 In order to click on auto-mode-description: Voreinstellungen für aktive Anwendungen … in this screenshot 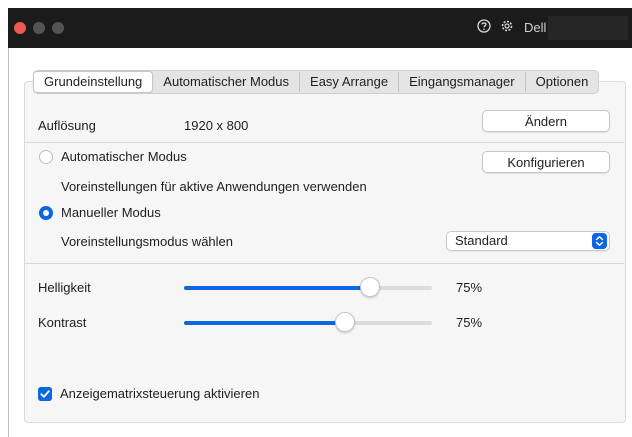, I will do `click(214, 186)`.